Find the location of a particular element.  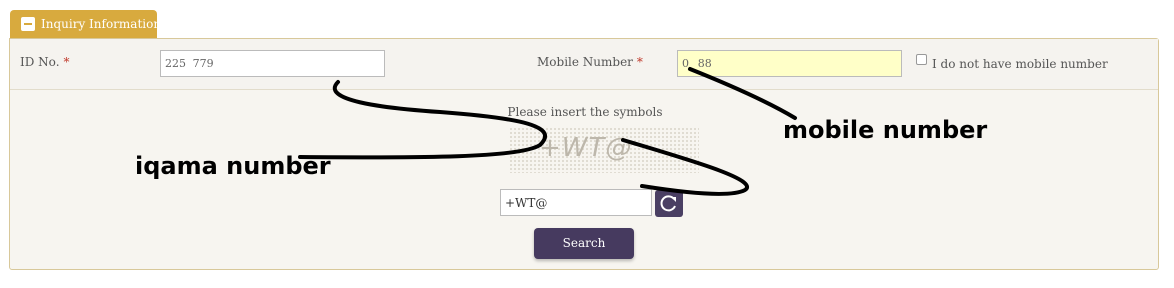

annotation-mobile: mobile number is located at coordinates (885, 130).